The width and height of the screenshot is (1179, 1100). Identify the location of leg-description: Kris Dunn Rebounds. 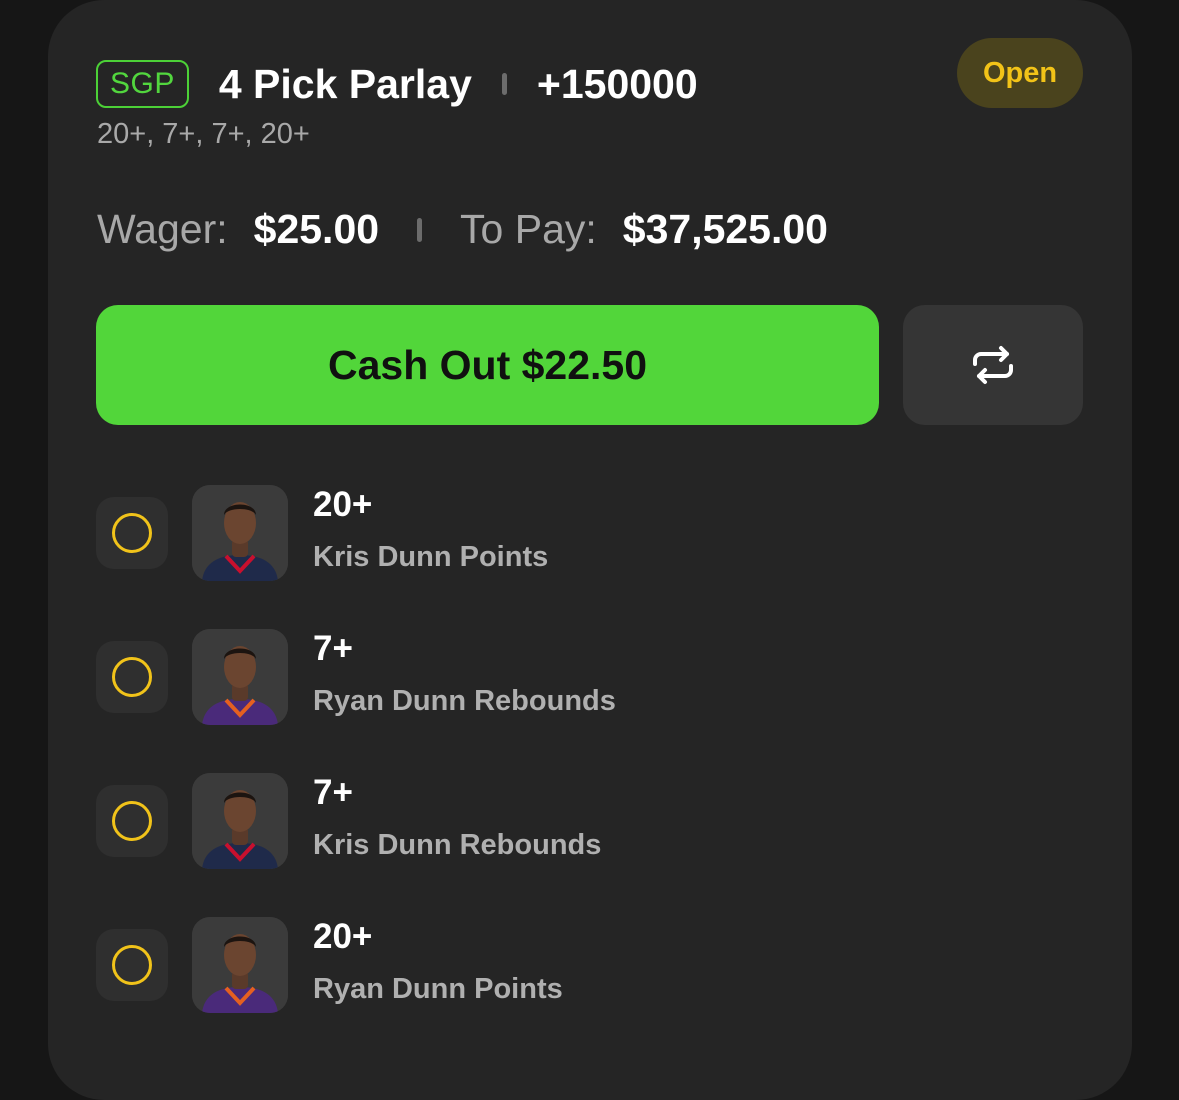
(457, 845).